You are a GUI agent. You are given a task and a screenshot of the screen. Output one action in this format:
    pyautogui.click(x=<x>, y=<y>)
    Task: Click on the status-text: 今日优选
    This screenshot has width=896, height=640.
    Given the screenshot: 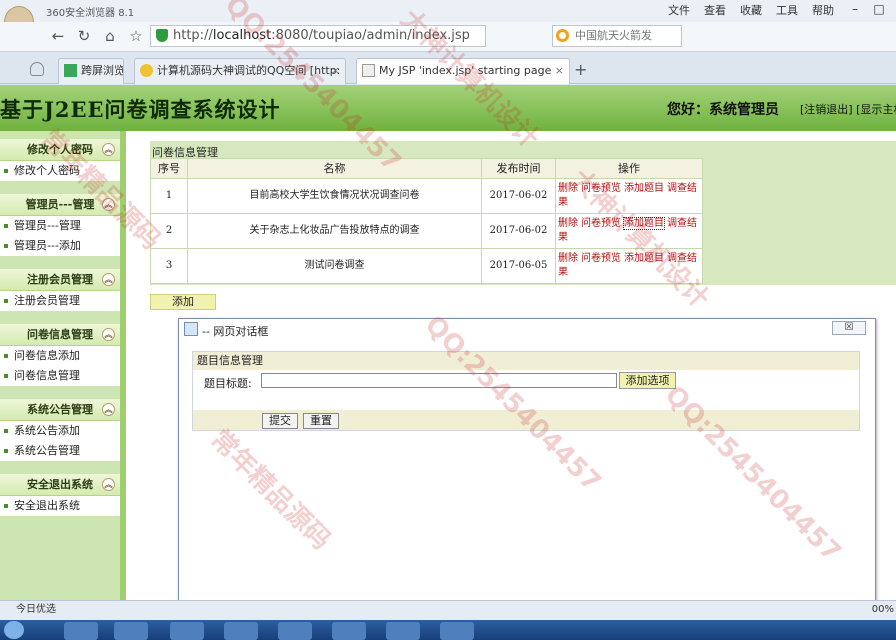 What is the action you would take?
    pyautogui.click(x=36, y=609)
    